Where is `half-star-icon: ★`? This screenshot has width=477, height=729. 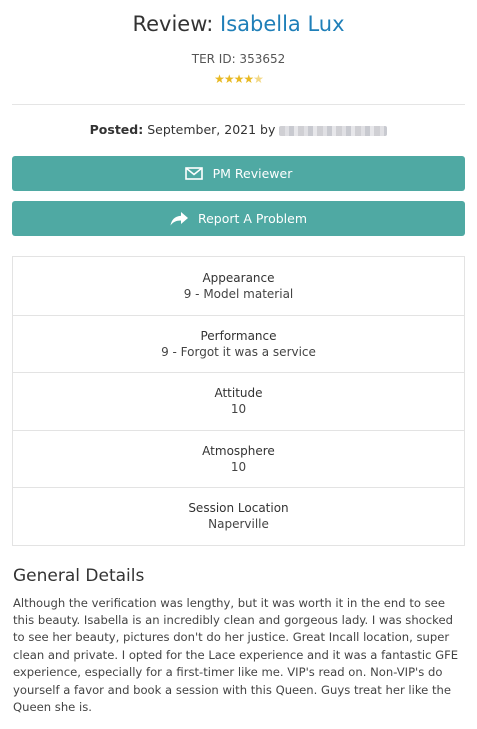 half-star-icon: ★ is located at coordinates (258, 79).